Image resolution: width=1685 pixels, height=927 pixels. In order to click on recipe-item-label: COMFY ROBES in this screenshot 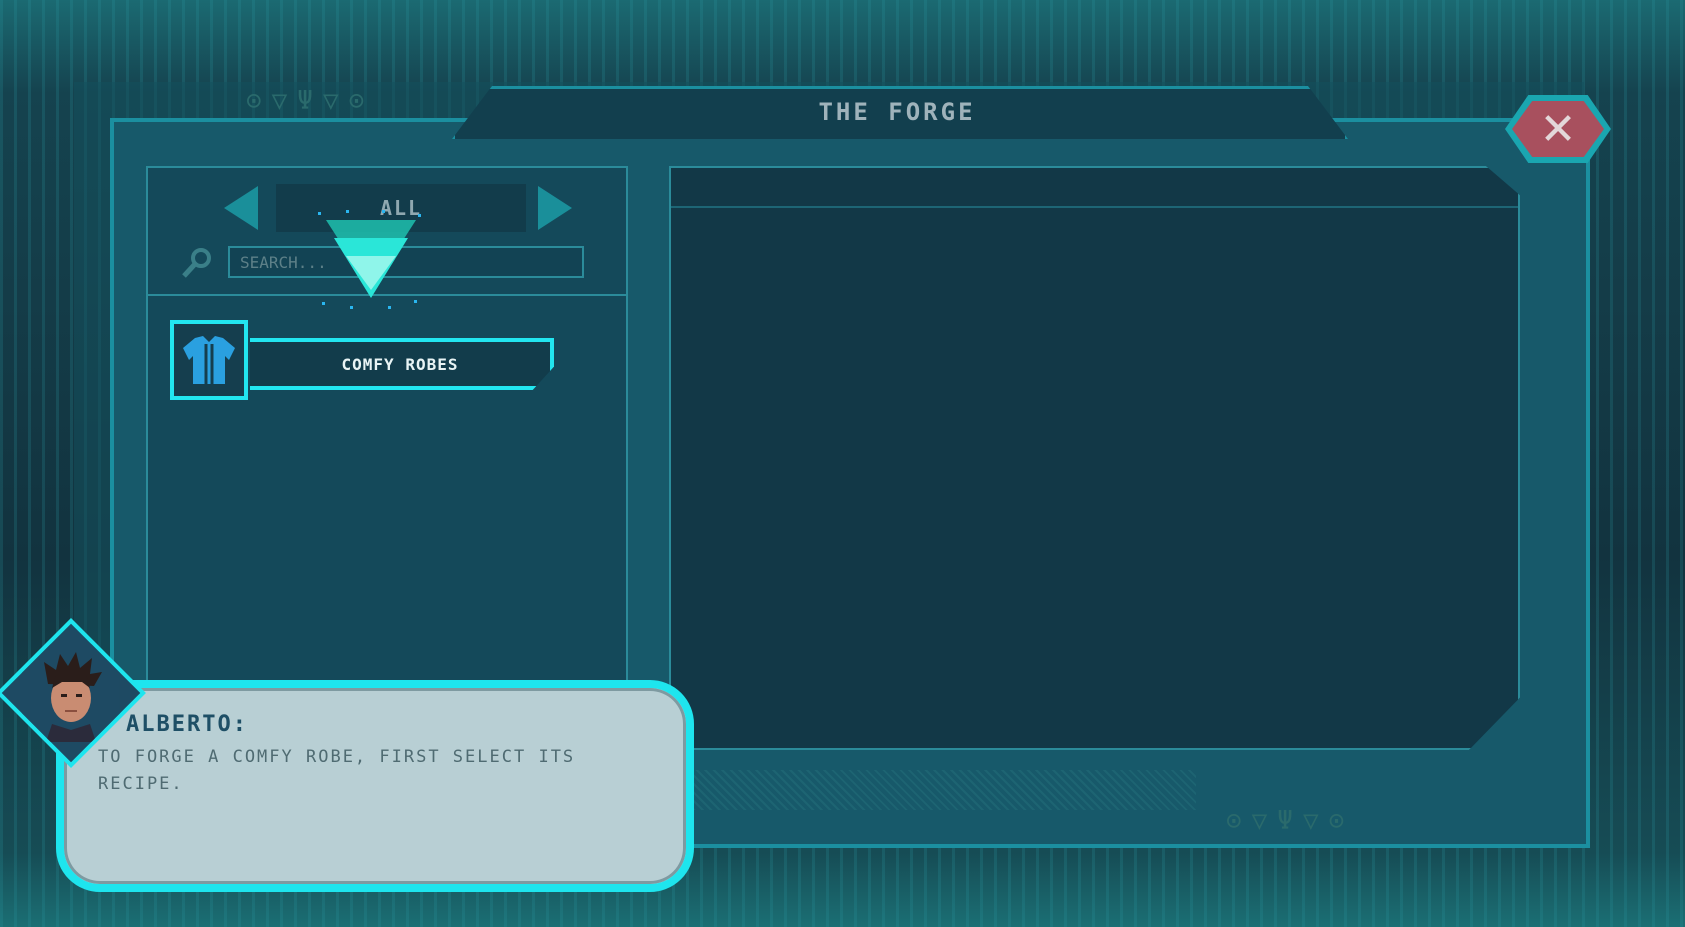, I will do `click(402, 364)`.